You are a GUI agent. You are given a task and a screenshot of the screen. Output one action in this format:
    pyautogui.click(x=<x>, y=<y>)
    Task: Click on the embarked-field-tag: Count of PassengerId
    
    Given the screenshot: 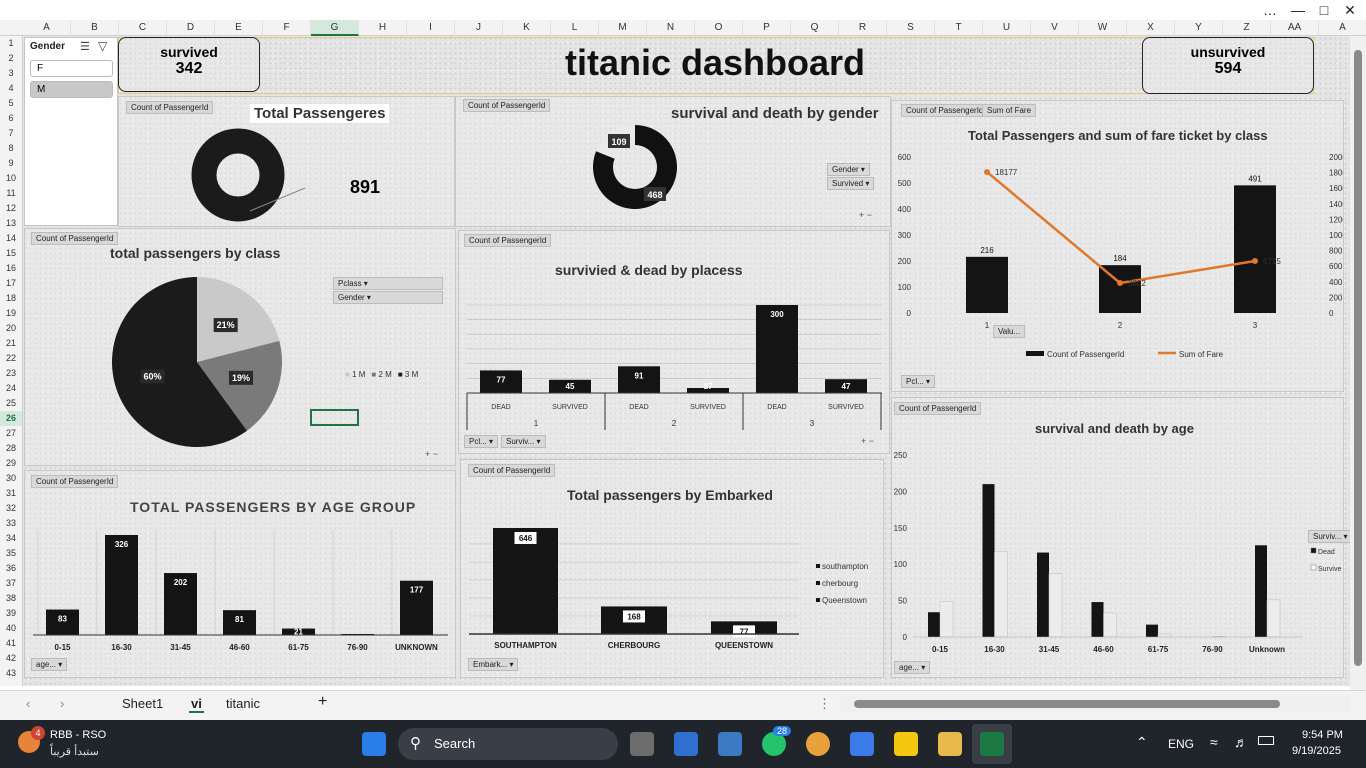 What is the action you would take?
    pyautogui.click(x=512, y=470)
    